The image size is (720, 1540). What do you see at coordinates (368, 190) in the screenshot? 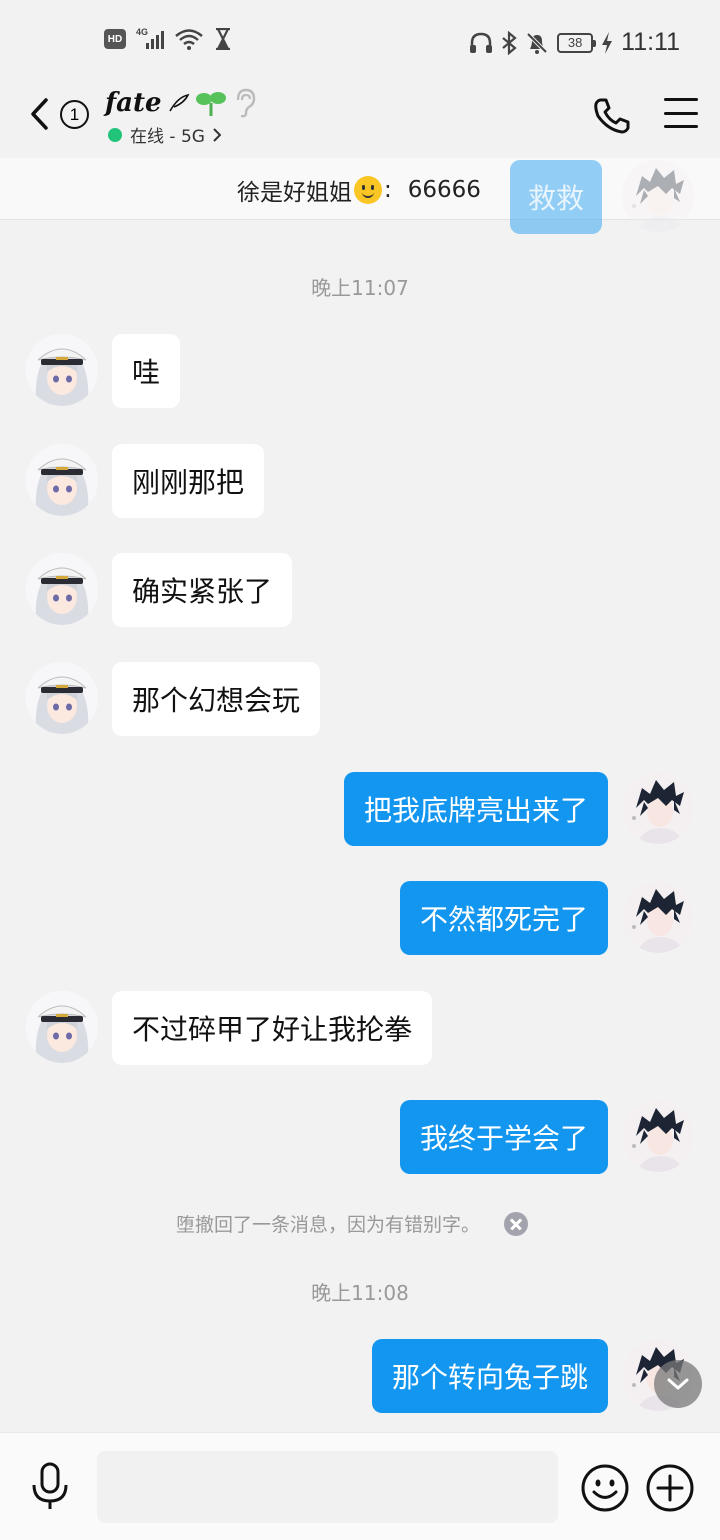
I see `smile-emoji-icon` at bounding box center [368, 190].